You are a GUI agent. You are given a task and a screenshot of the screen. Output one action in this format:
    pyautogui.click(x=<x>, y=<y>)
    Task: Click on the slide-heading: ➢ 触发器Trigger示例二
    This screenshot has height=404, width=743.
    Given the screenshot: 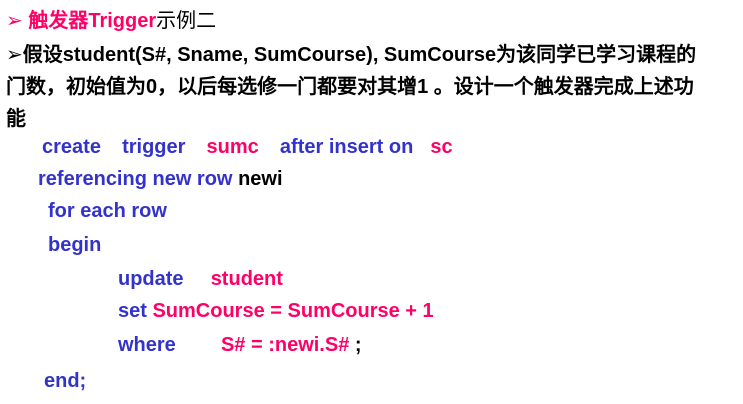 What is the action you would take?
    pyautogui.click(x=111, y=18)
    